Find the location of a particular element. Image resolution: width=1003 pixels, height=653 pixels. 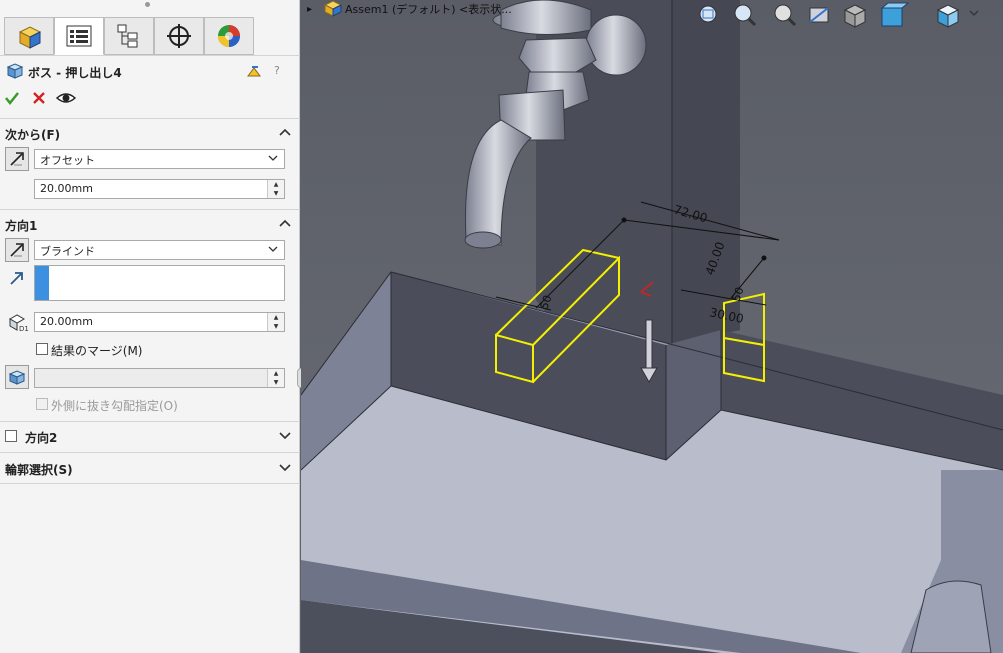

featuremanager-icon is located at coordinates (30, 37).